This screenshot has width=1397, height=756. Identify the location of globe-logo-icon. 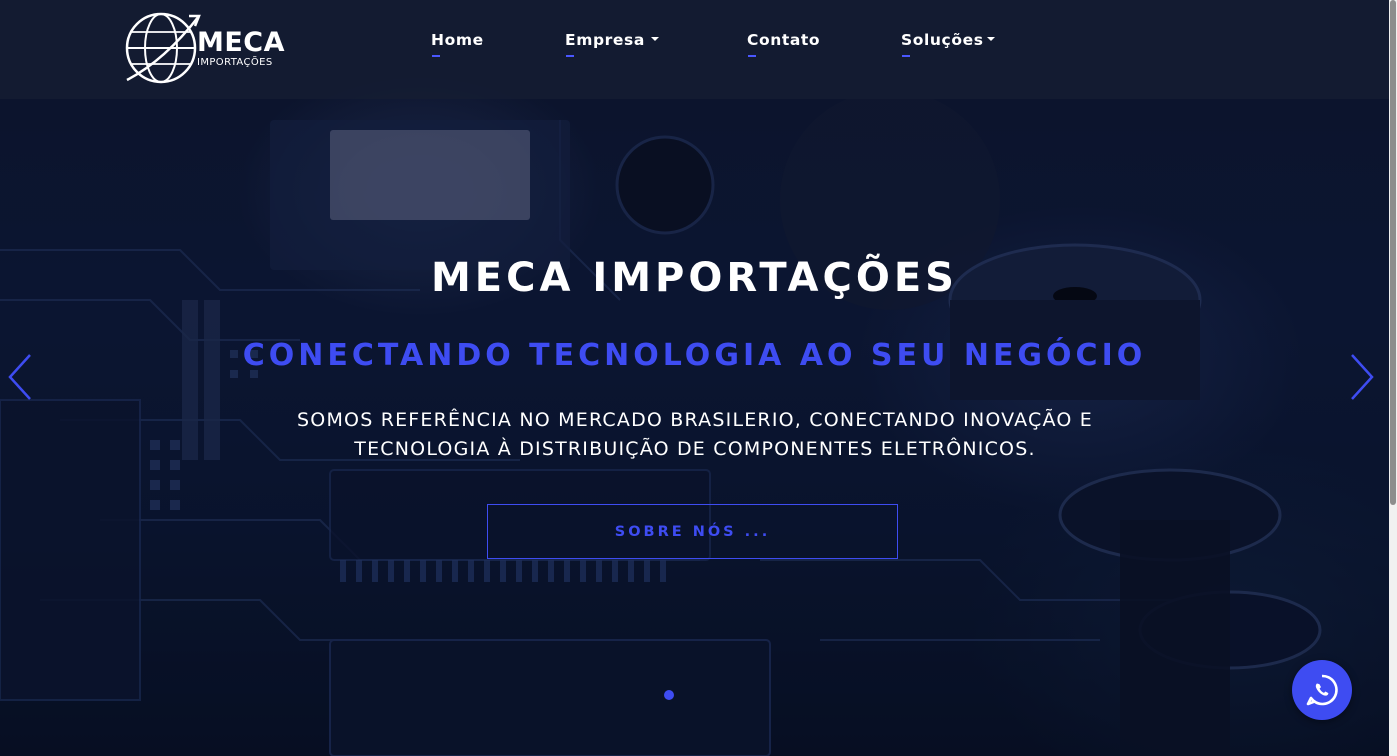
(163, 48).